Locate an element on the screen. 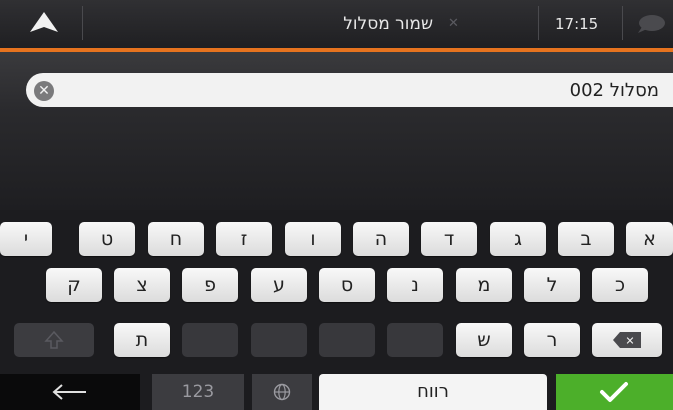 The image size is (673, 410). speech-bubble-icon is located at coordinates (651, 24).